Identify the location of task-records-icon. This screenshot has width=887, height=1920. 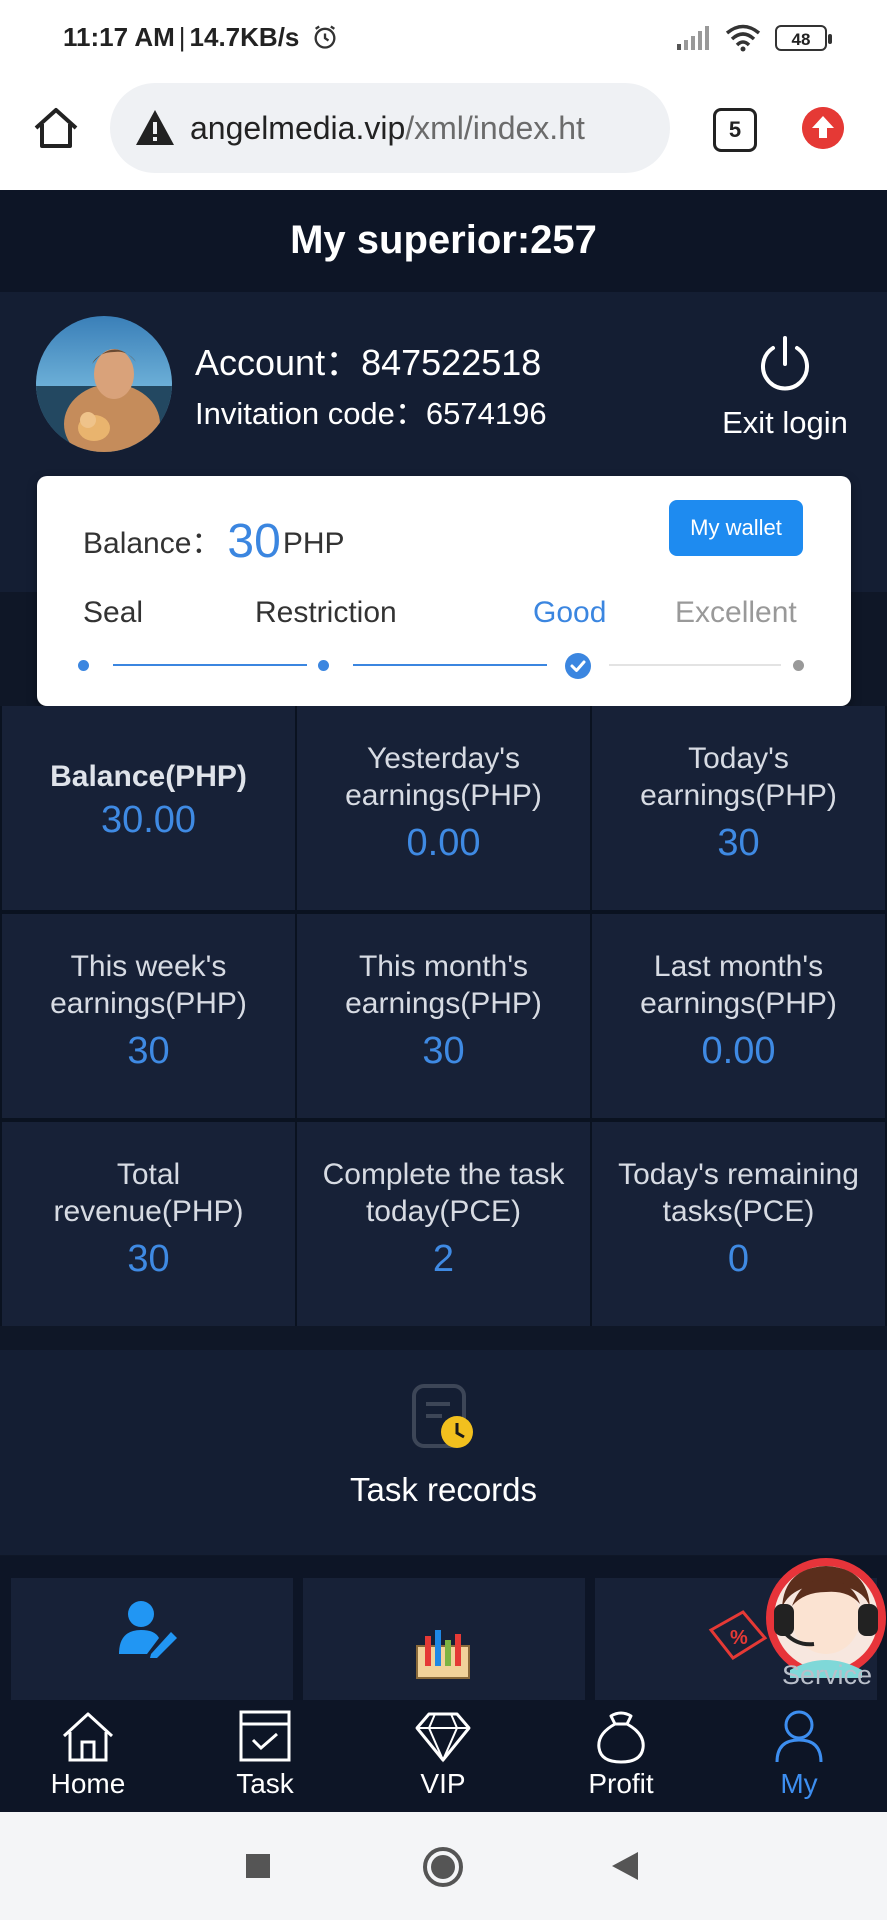
(443, 1418).